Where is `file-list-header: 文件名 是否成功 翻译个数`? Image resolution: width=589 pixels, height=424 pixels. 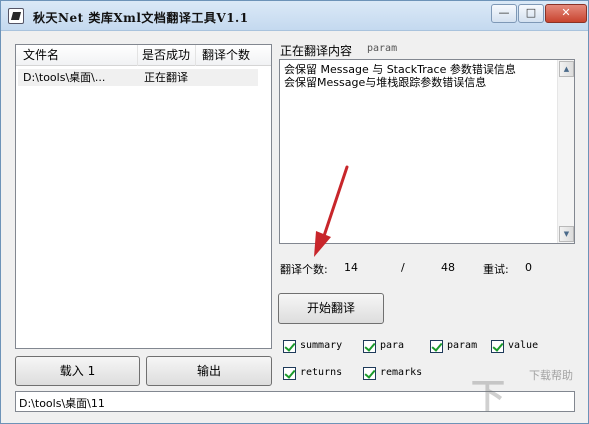
file-list-header: 文件名 是否成功 翻译个数 is located at coordinates (143, 55).